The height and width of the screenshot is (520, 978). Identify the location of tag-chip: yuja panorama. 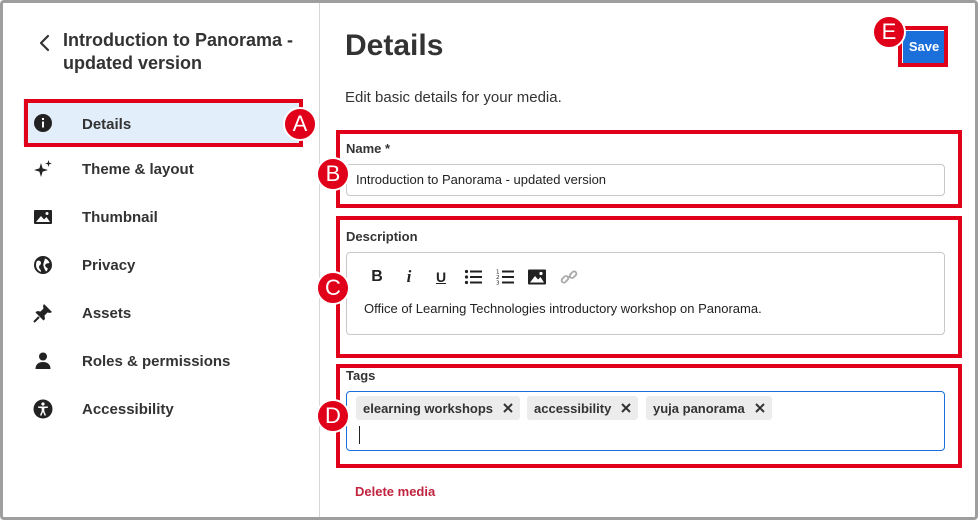
(709, 408).